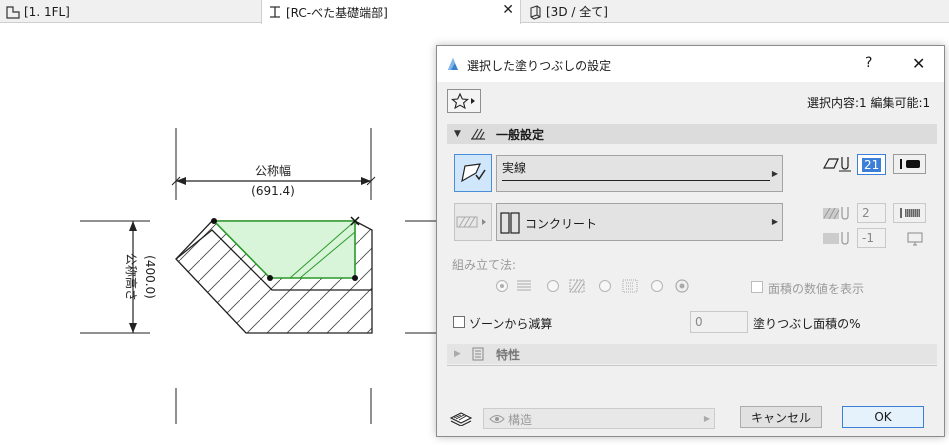 This screenshot has height=445, width=949. What do you see at coordinates (514, 168) in the screenshot?
I see `line-type-label: 実線` at bounding box center [514, 168].